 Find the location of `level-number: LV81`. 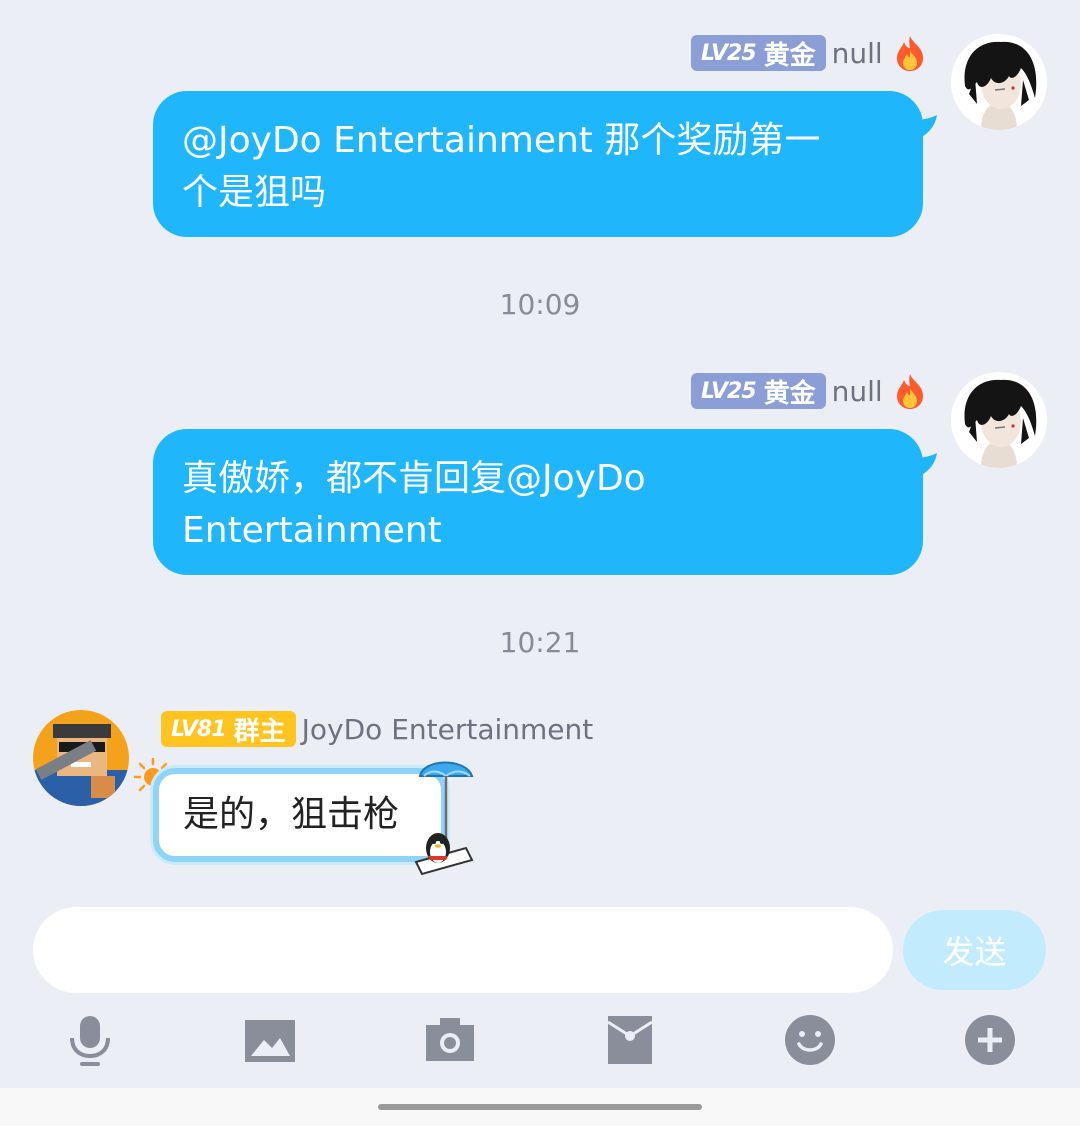

level-number: LV81 is located at coordinates (199, 729).